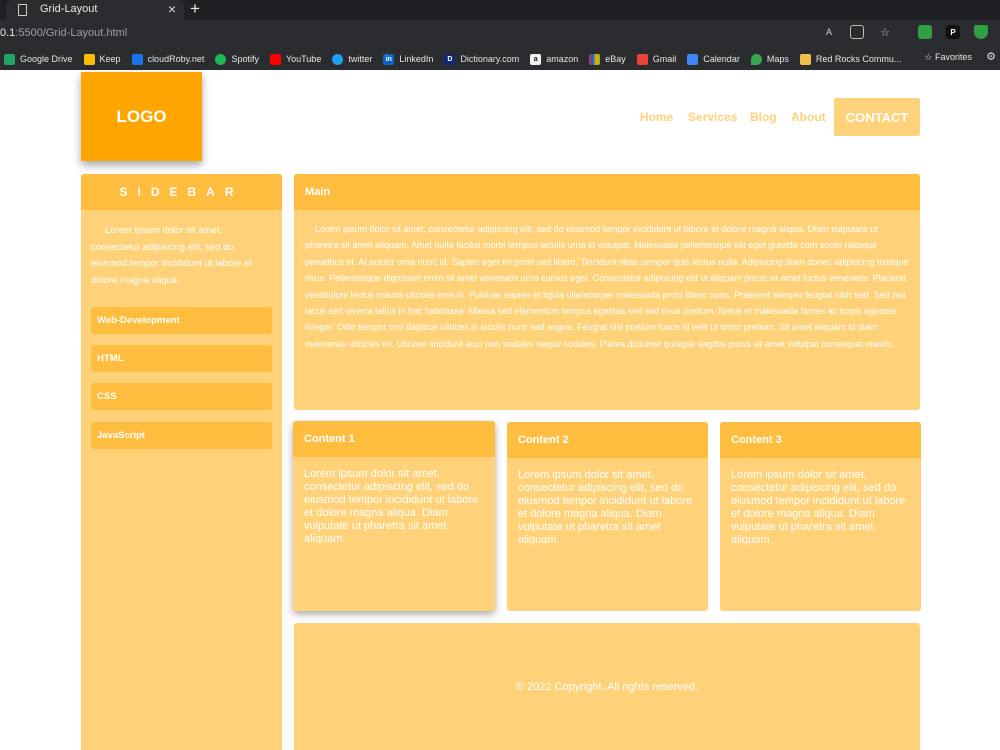 This screenshot has height=750, width=1000. Describe the element at coordinates (389, 59) in the screenshot. I see `linkedin-icon: in` at that location.